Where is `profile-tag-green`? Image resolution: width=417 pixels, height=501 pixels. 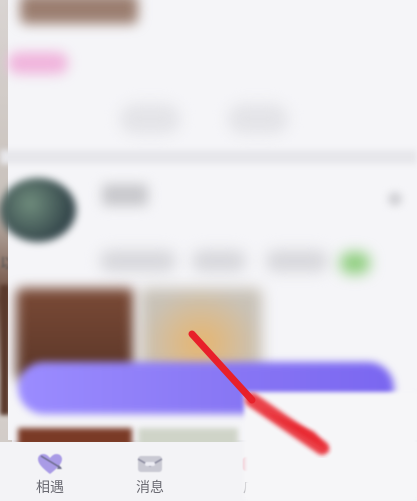 profile-tag-green is located at coordinates (355, 263).